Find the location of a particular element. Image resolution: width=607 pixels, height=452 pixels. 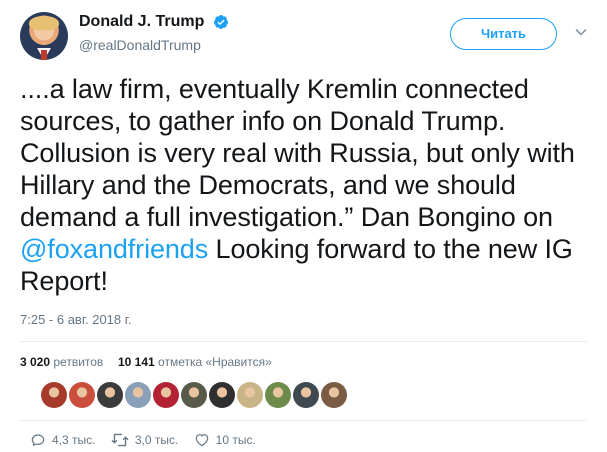

avatar-hair is located at coordinates (44, 23).